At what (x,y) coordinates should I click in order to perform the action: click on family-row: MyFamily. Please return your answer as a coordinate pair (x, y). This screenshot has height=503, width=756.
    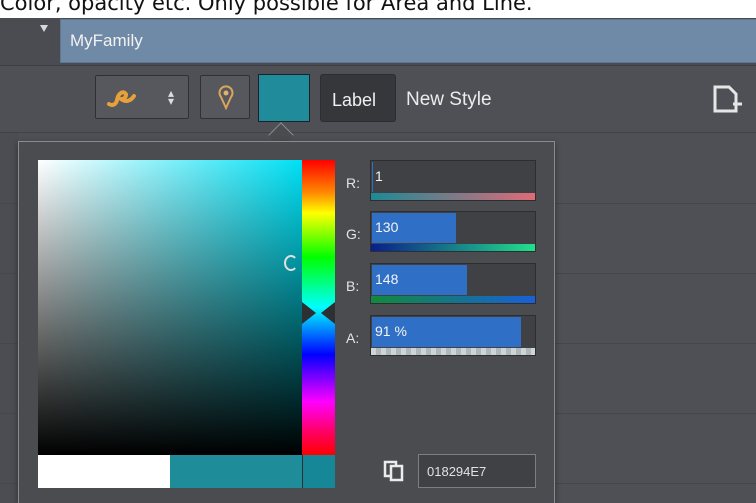
    Looking at the image, I should click on (378, 42).